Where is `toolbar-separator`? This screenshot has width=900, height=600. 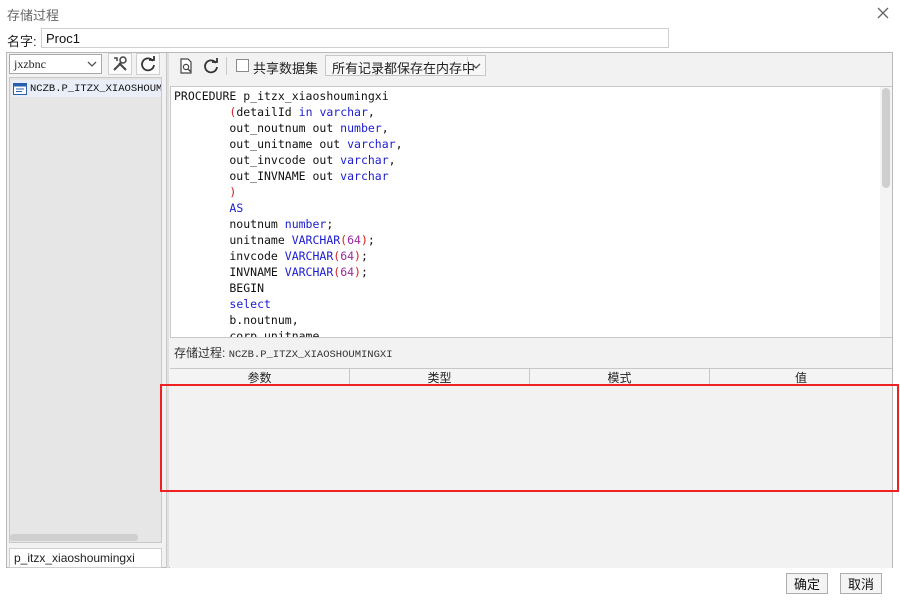
toolbar-separator is located at coordinates (226, 66).